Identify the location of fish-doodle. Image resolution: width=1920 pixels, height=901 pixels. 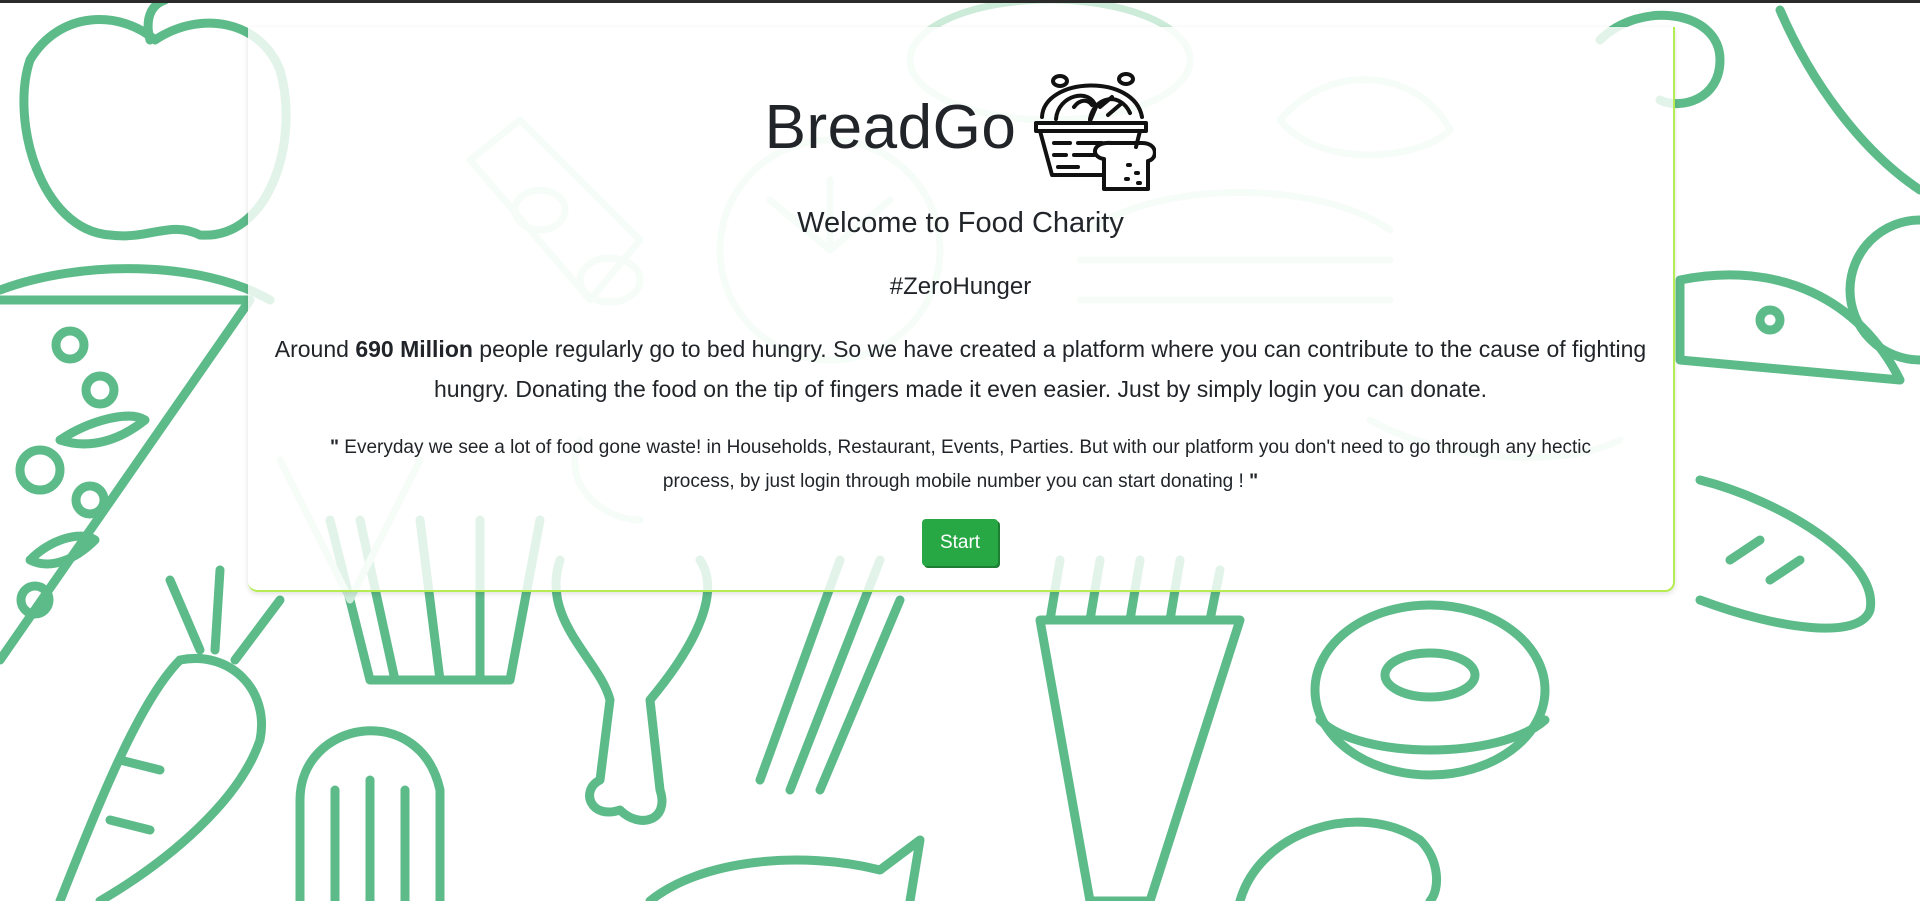
(785, 868).